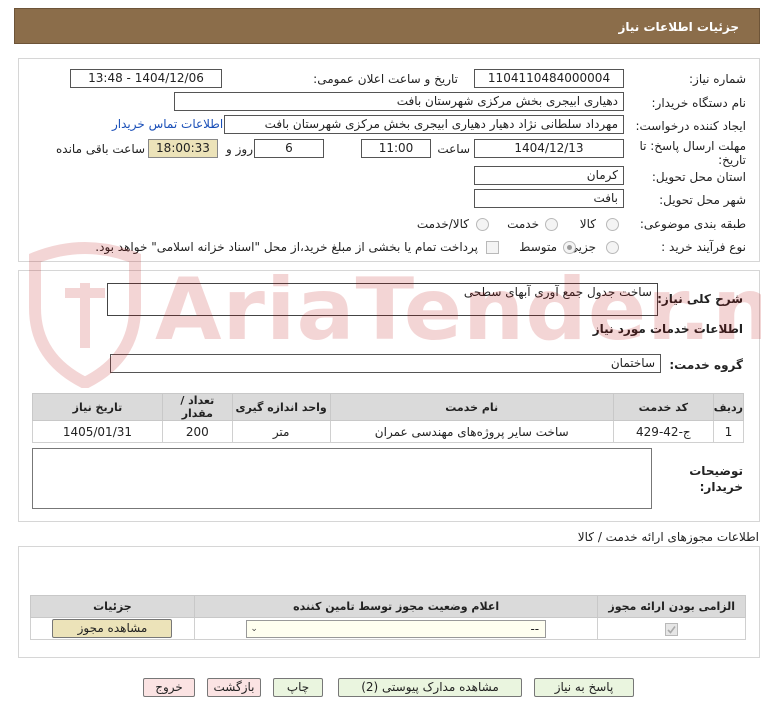  What do you see at coordinates (716, 471) in the screenshot?
I see `buyer-notes-label: توضیحات` at bounding box center [716, 471].